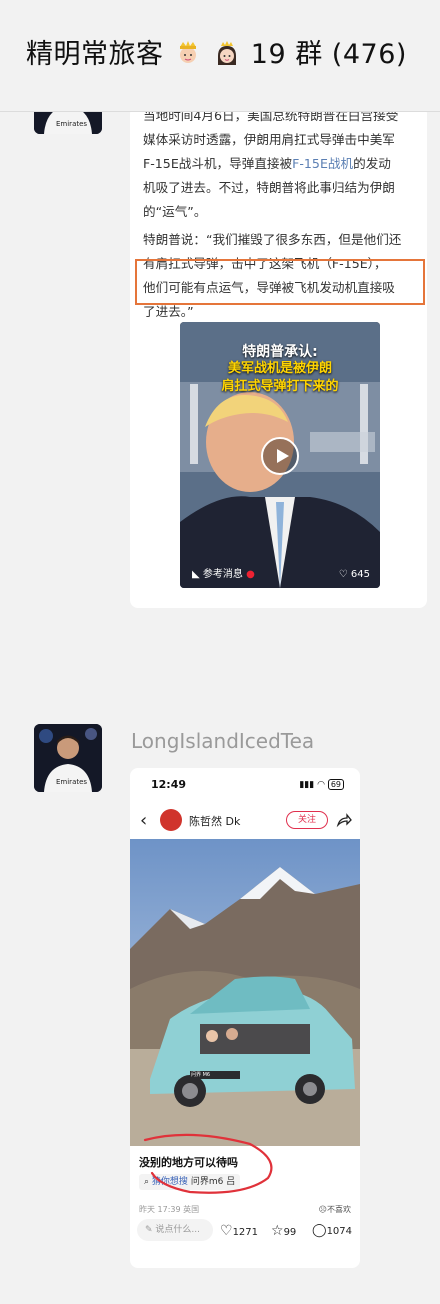  What do you see at coordinates (226, 1231) in the screenshot?
I see `heart-icon: ♡` at bounding box center [226, 1231].